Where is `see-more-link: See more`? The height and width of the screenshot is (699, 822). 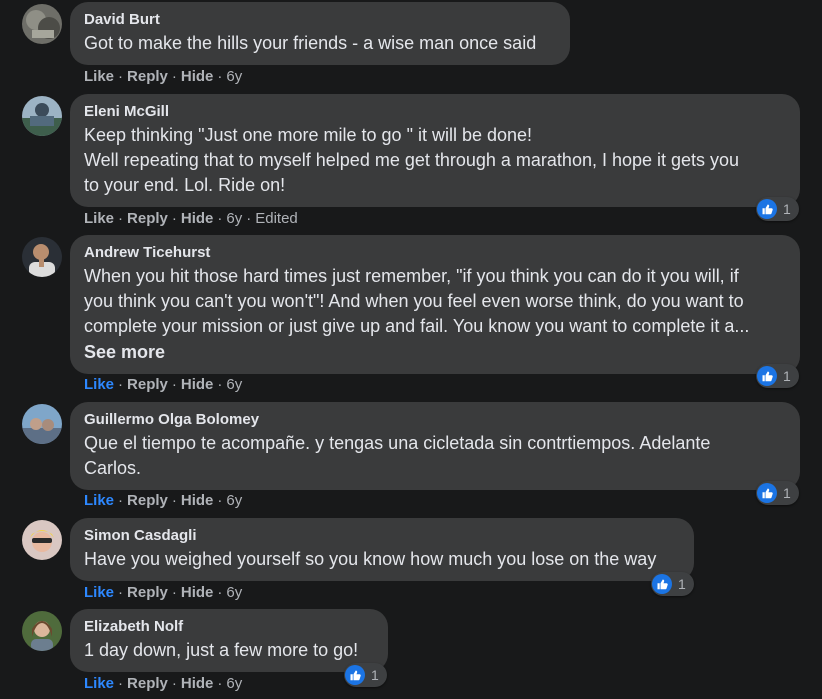 see-more-link: See more is located at coordinates (435, 352).